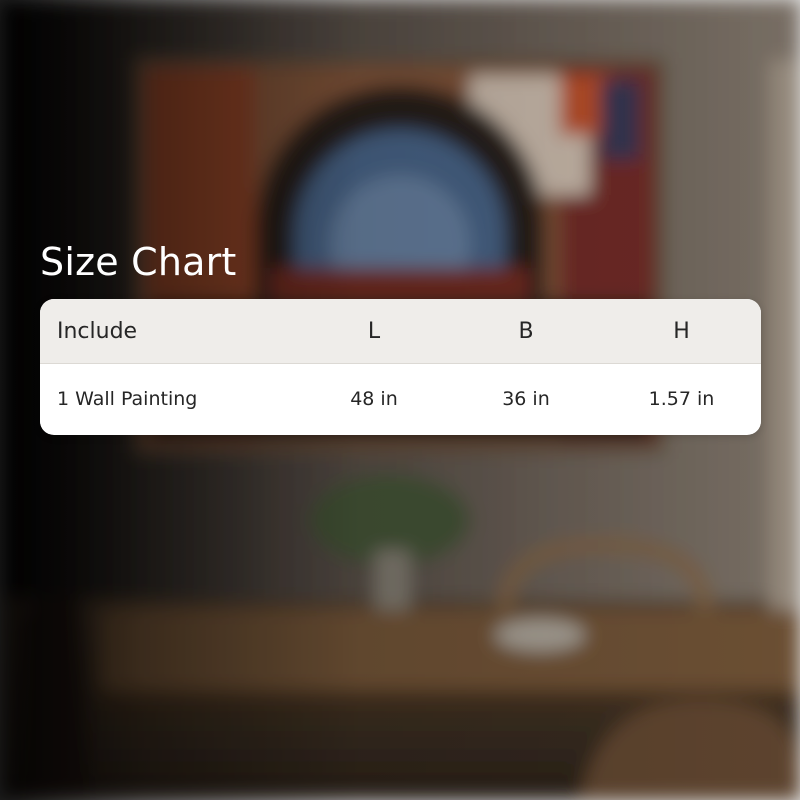 This screenshot has width=800, height=800. What do you see at coordinates (681, 399) in the screenshot?
I see `cell-height: 1.57 in` at bounding box center [681, 399].